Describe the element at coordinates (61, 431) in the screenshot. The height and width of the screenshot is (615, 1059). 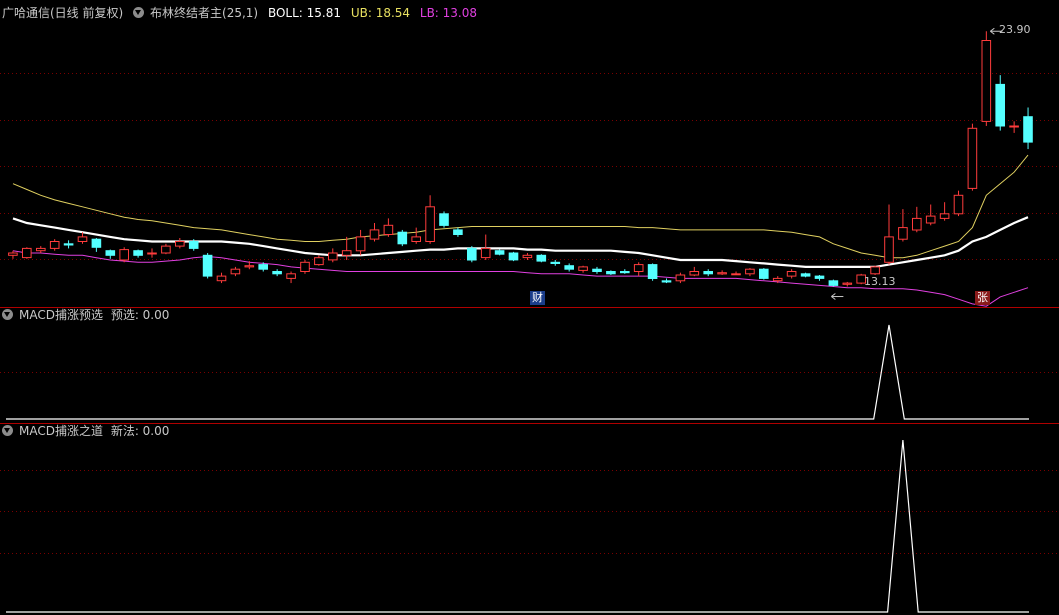
I see `panel3-indicator-name: MACD捕涨之道` at that location.